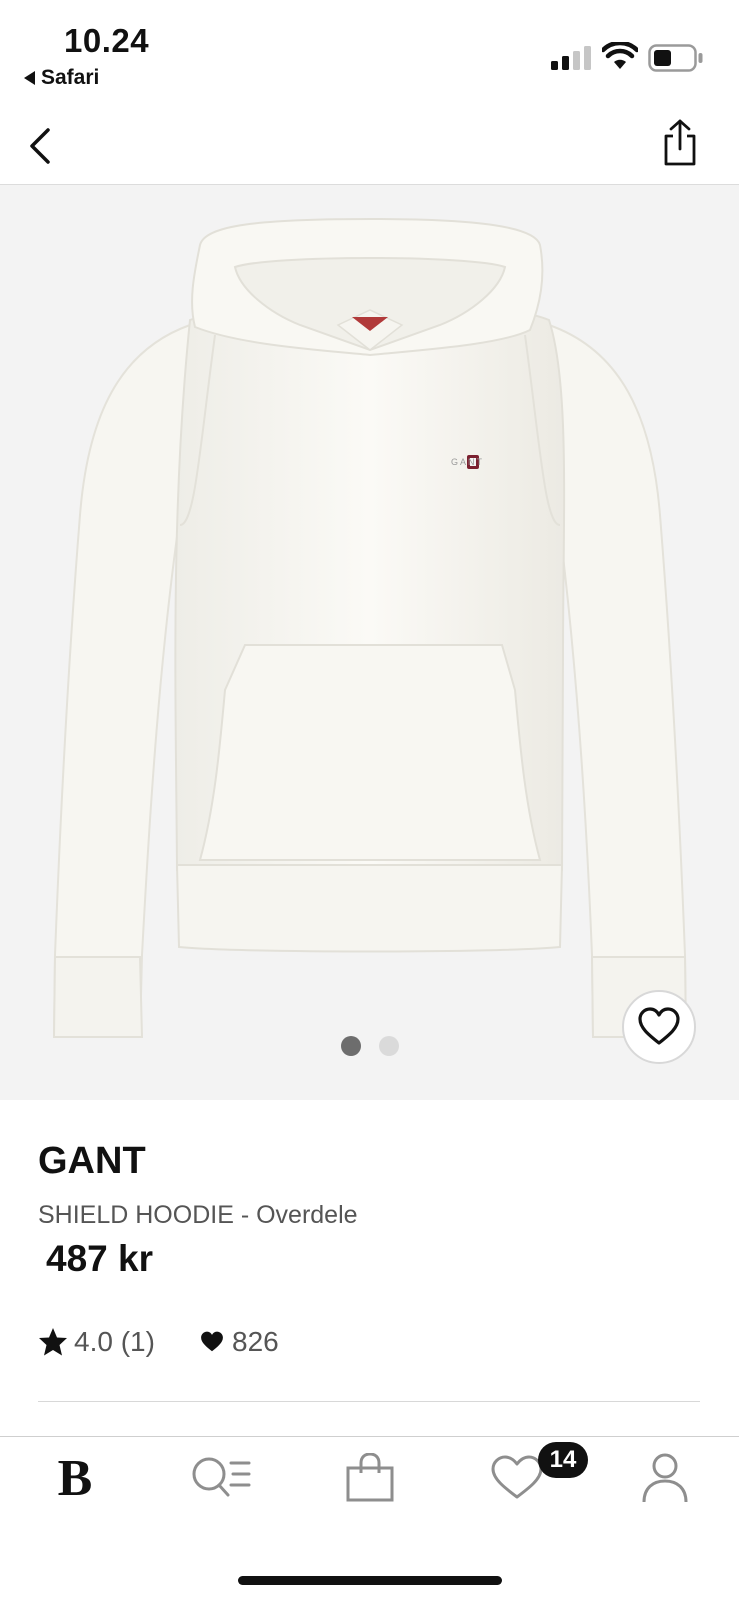 This screenshot has width=739, height=1600. What do you see at coordinates (370, 1580) in the screenshot?
I see `home-indicator` at bounding box center [370, 1580].